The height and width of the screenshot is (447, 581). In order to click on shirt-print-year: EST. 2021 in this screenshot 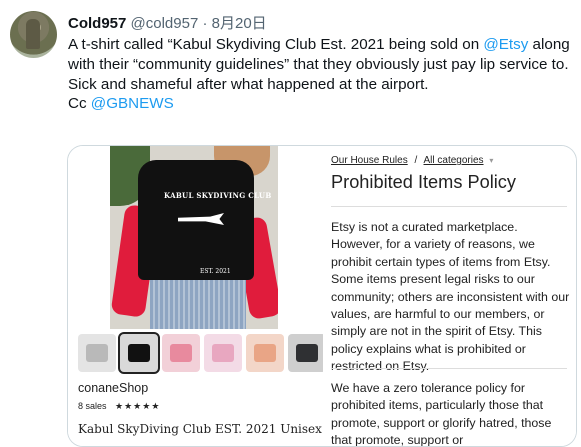, I will do `click(215, 271)`.